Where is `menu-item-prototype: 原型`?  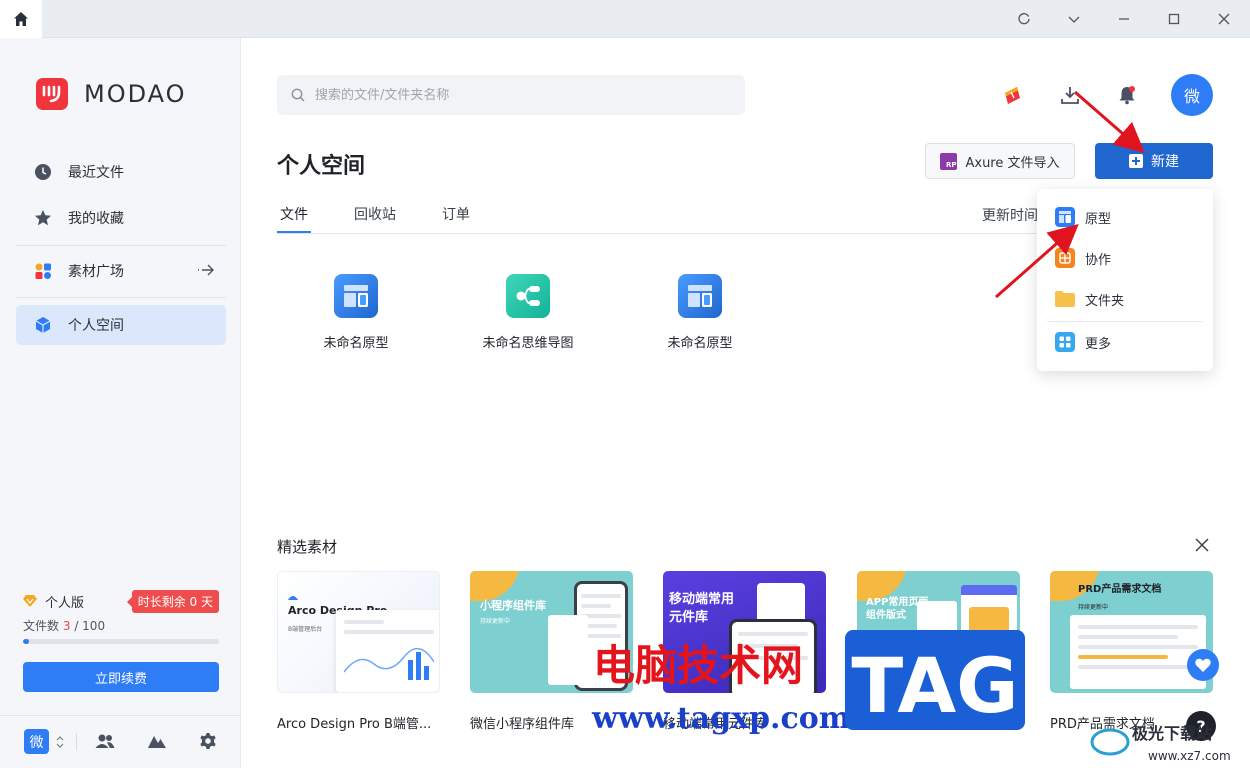 menu-item-prototype: 原型 is located at coordinates (1125, 217).